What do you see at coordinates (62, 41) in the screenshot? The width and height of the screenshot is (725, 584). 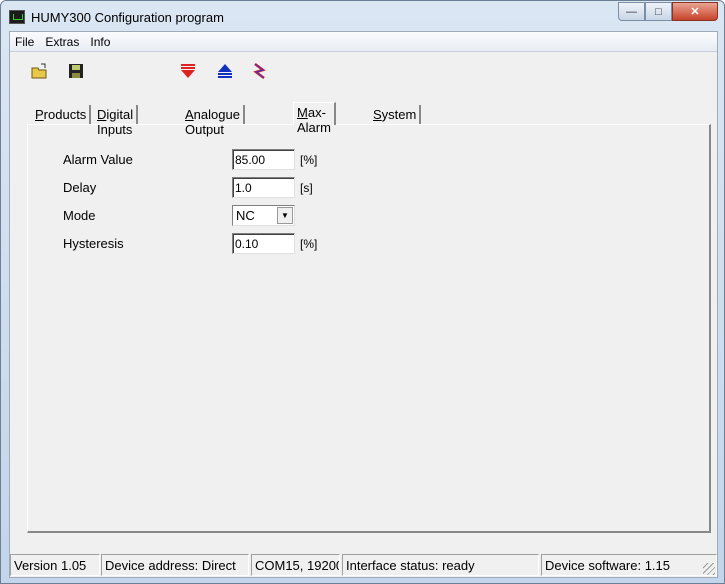 I see `menu-extras: Extras` at bounding box center [62, 41].